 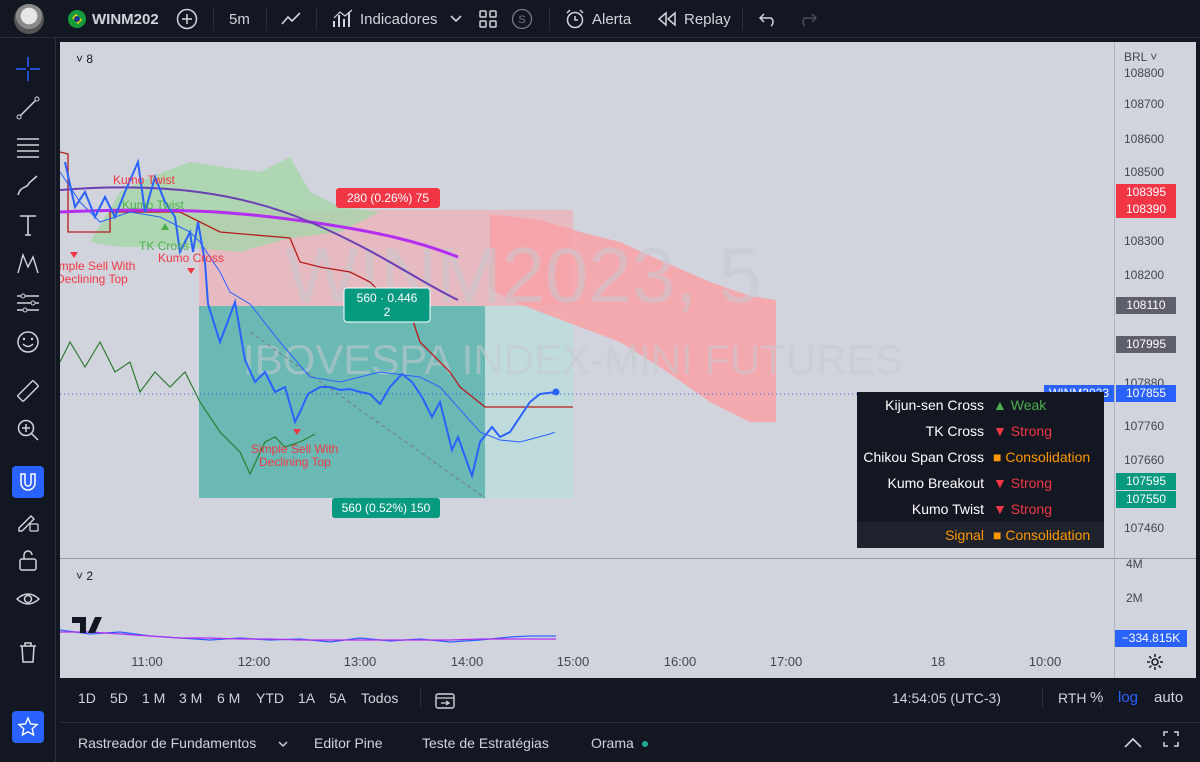 What do you see at coordinates (485, 742) in the screenshot?
I see `tab-strategy-tester: Teste de Estratégias` at bounding box center [485, 742].